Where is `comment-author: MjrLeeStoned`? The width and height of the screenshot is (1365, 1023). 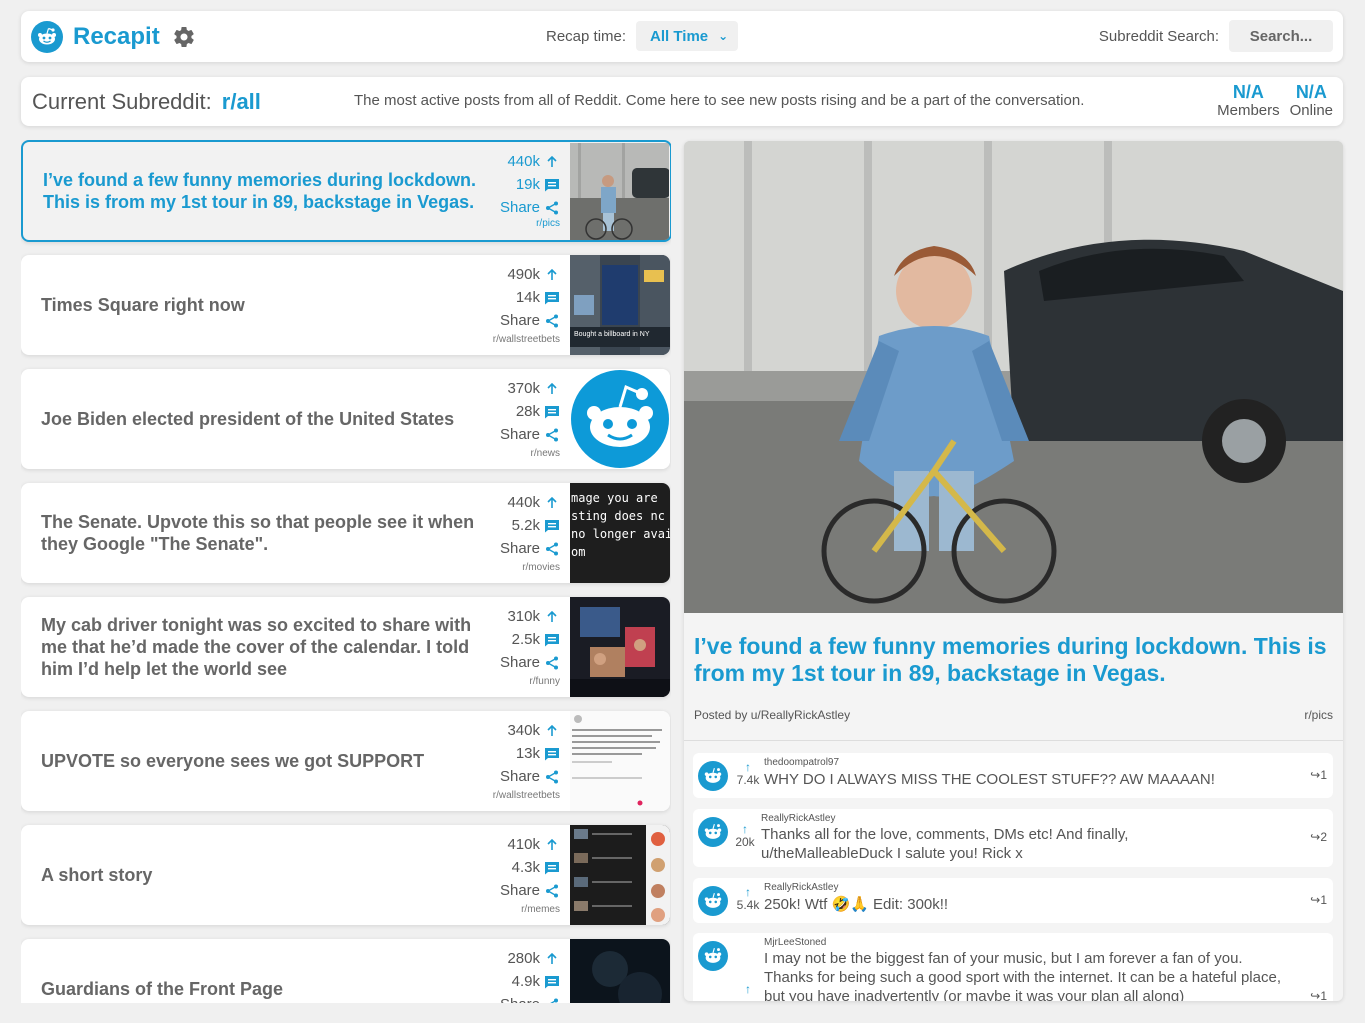 comment-author: MjrLeeStoned is located at coordinates (795, 942).